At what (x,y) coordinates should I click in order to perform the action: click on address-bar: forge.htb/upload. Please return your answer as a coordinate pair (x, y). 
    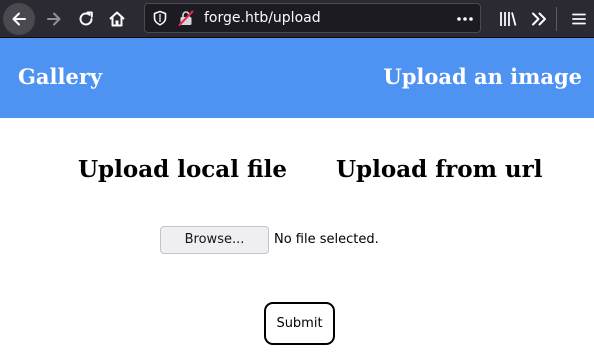
    Looking at the image, I should click on (312, 18).